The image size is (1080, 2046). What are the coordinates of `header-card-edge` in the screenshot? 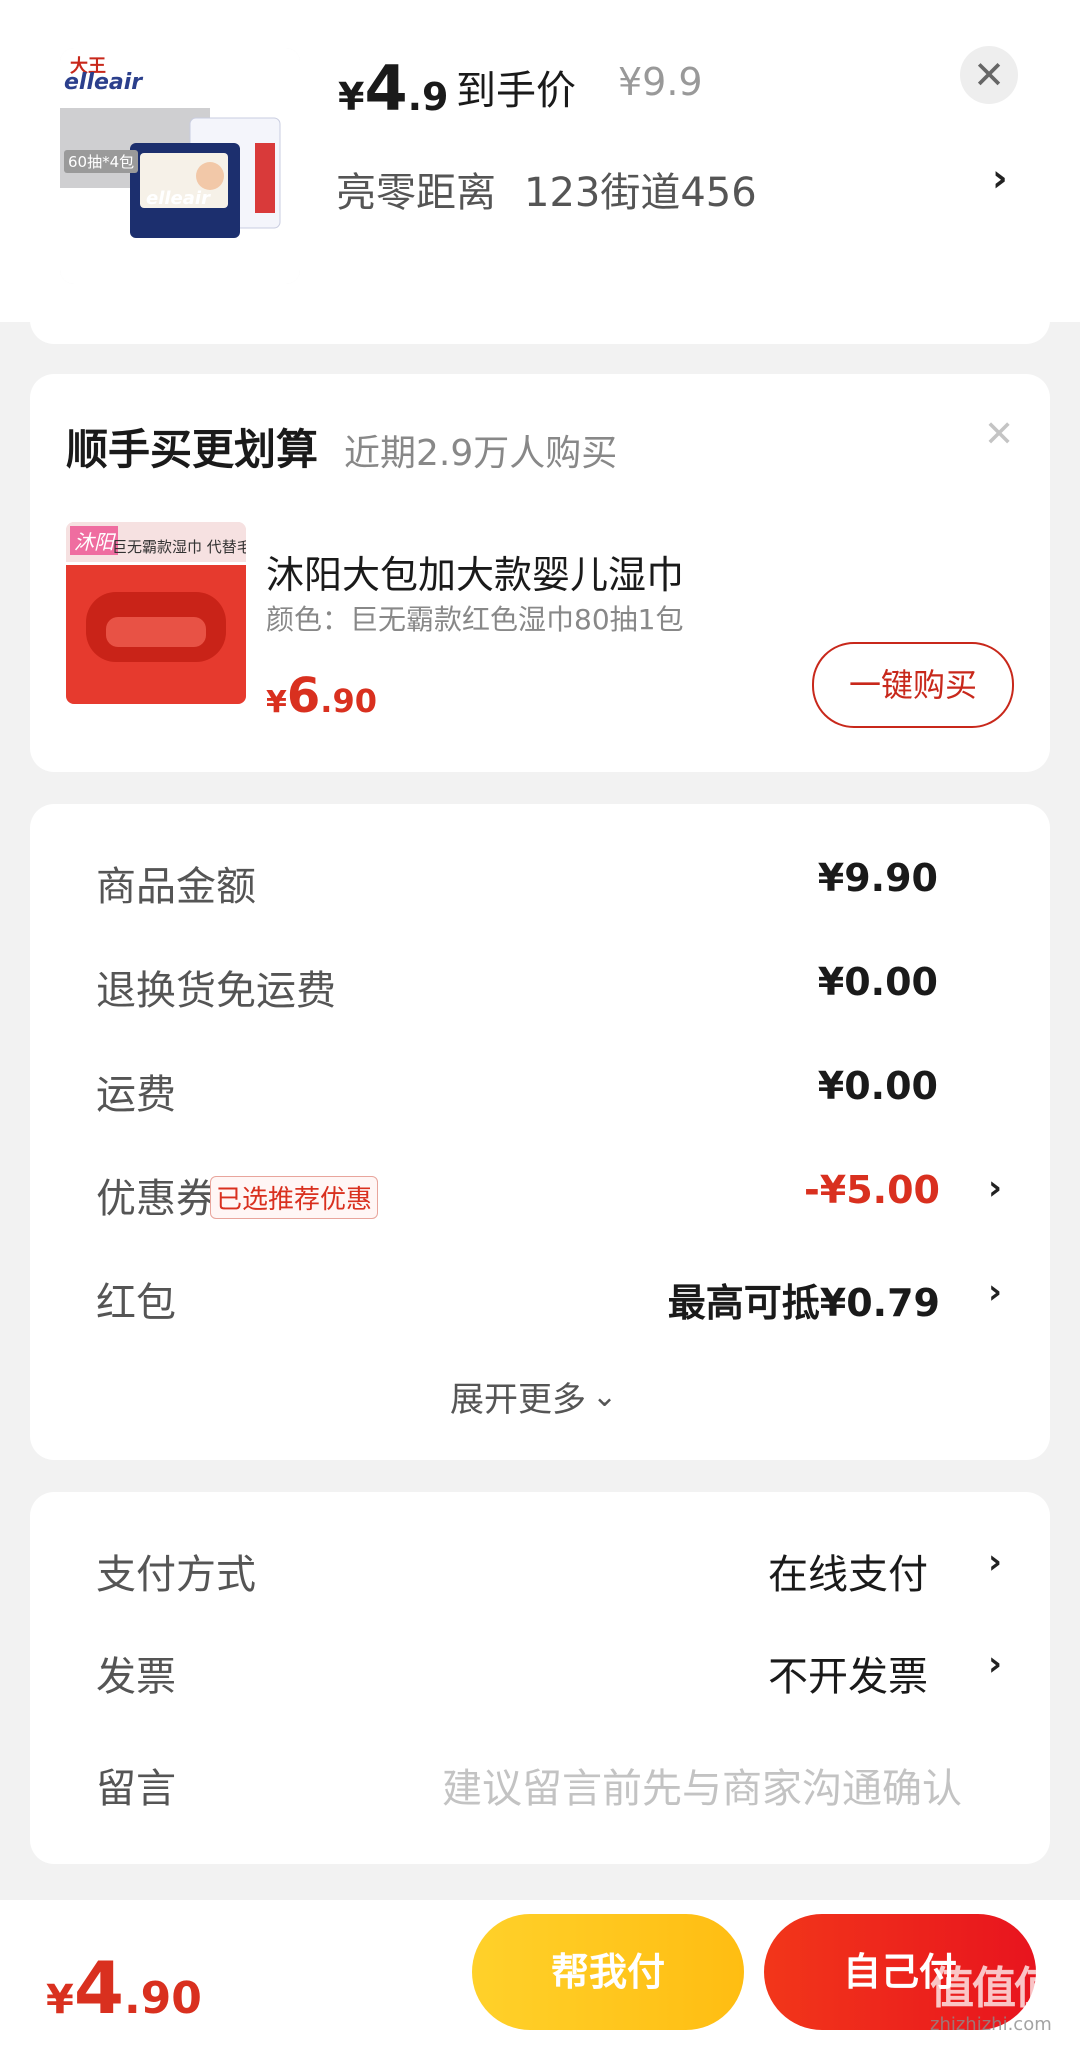 It's located at (540, 322).